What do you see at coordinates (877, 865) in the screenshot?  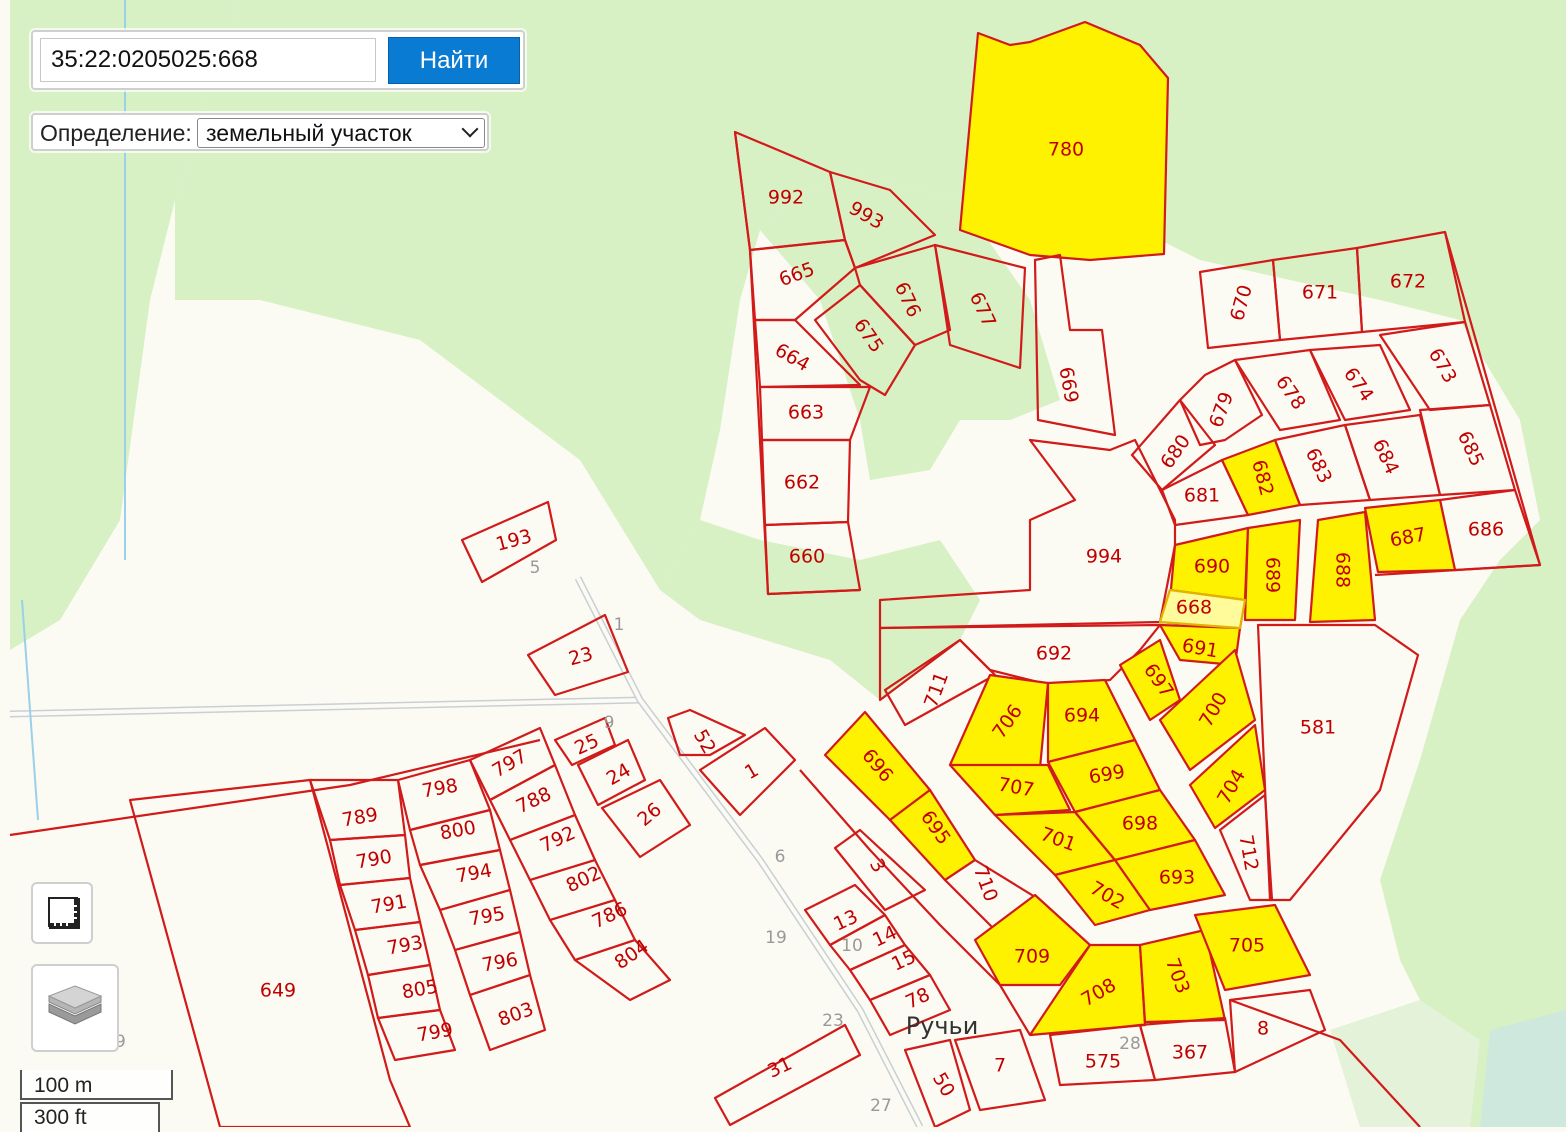 I see `parcel-label-3: 3` at bounding box center [877, 865].